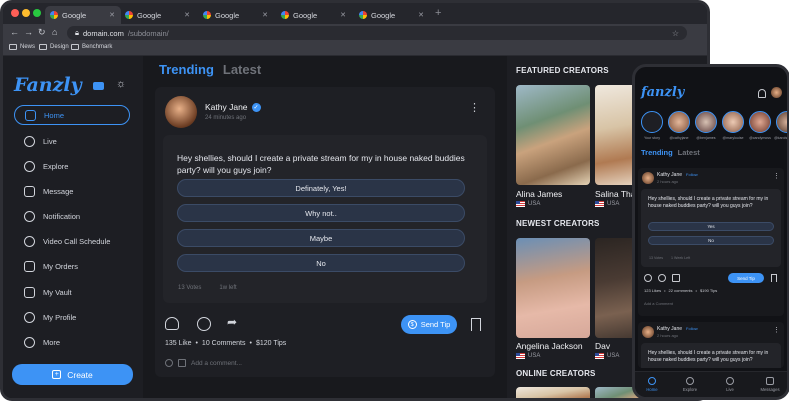 This screenshot has width=789, height=401. I want to click on creator-name: Alina James, so click(539, 194).